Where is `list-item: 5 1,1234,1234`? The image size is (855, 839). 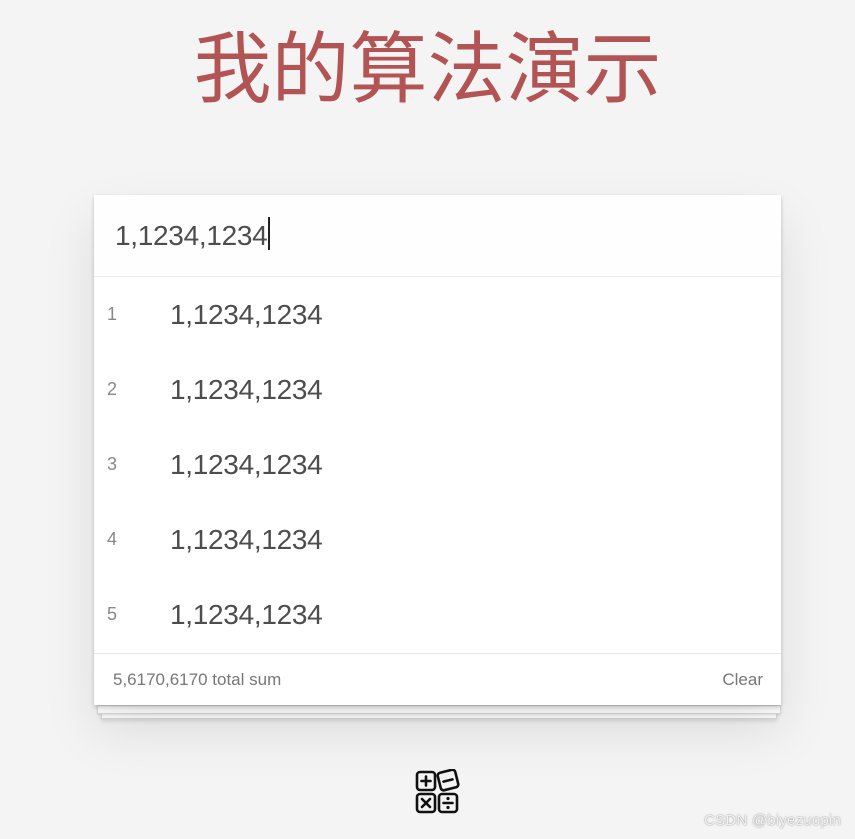 list-item: 5 1,1234,1234 is located at coordinates (437, 614).